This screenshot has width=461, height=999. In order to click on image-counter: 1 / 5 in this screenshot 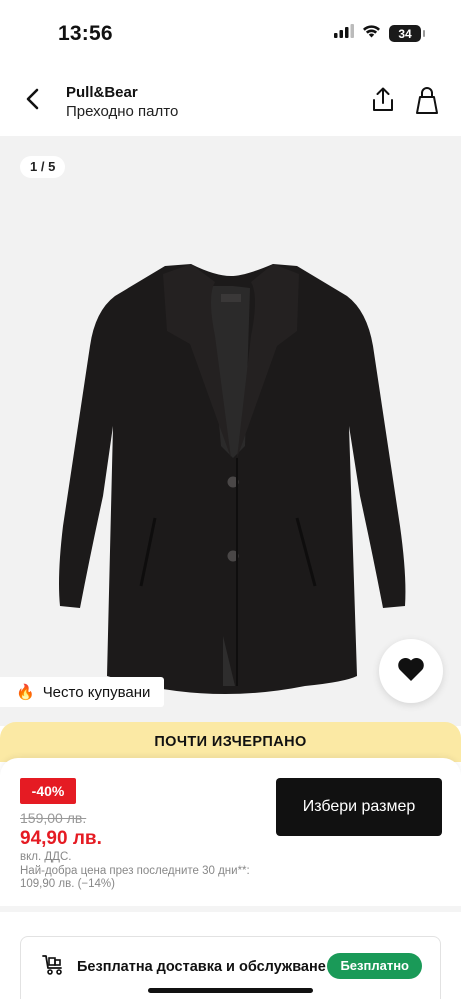, I will do `click(43, 167)`.